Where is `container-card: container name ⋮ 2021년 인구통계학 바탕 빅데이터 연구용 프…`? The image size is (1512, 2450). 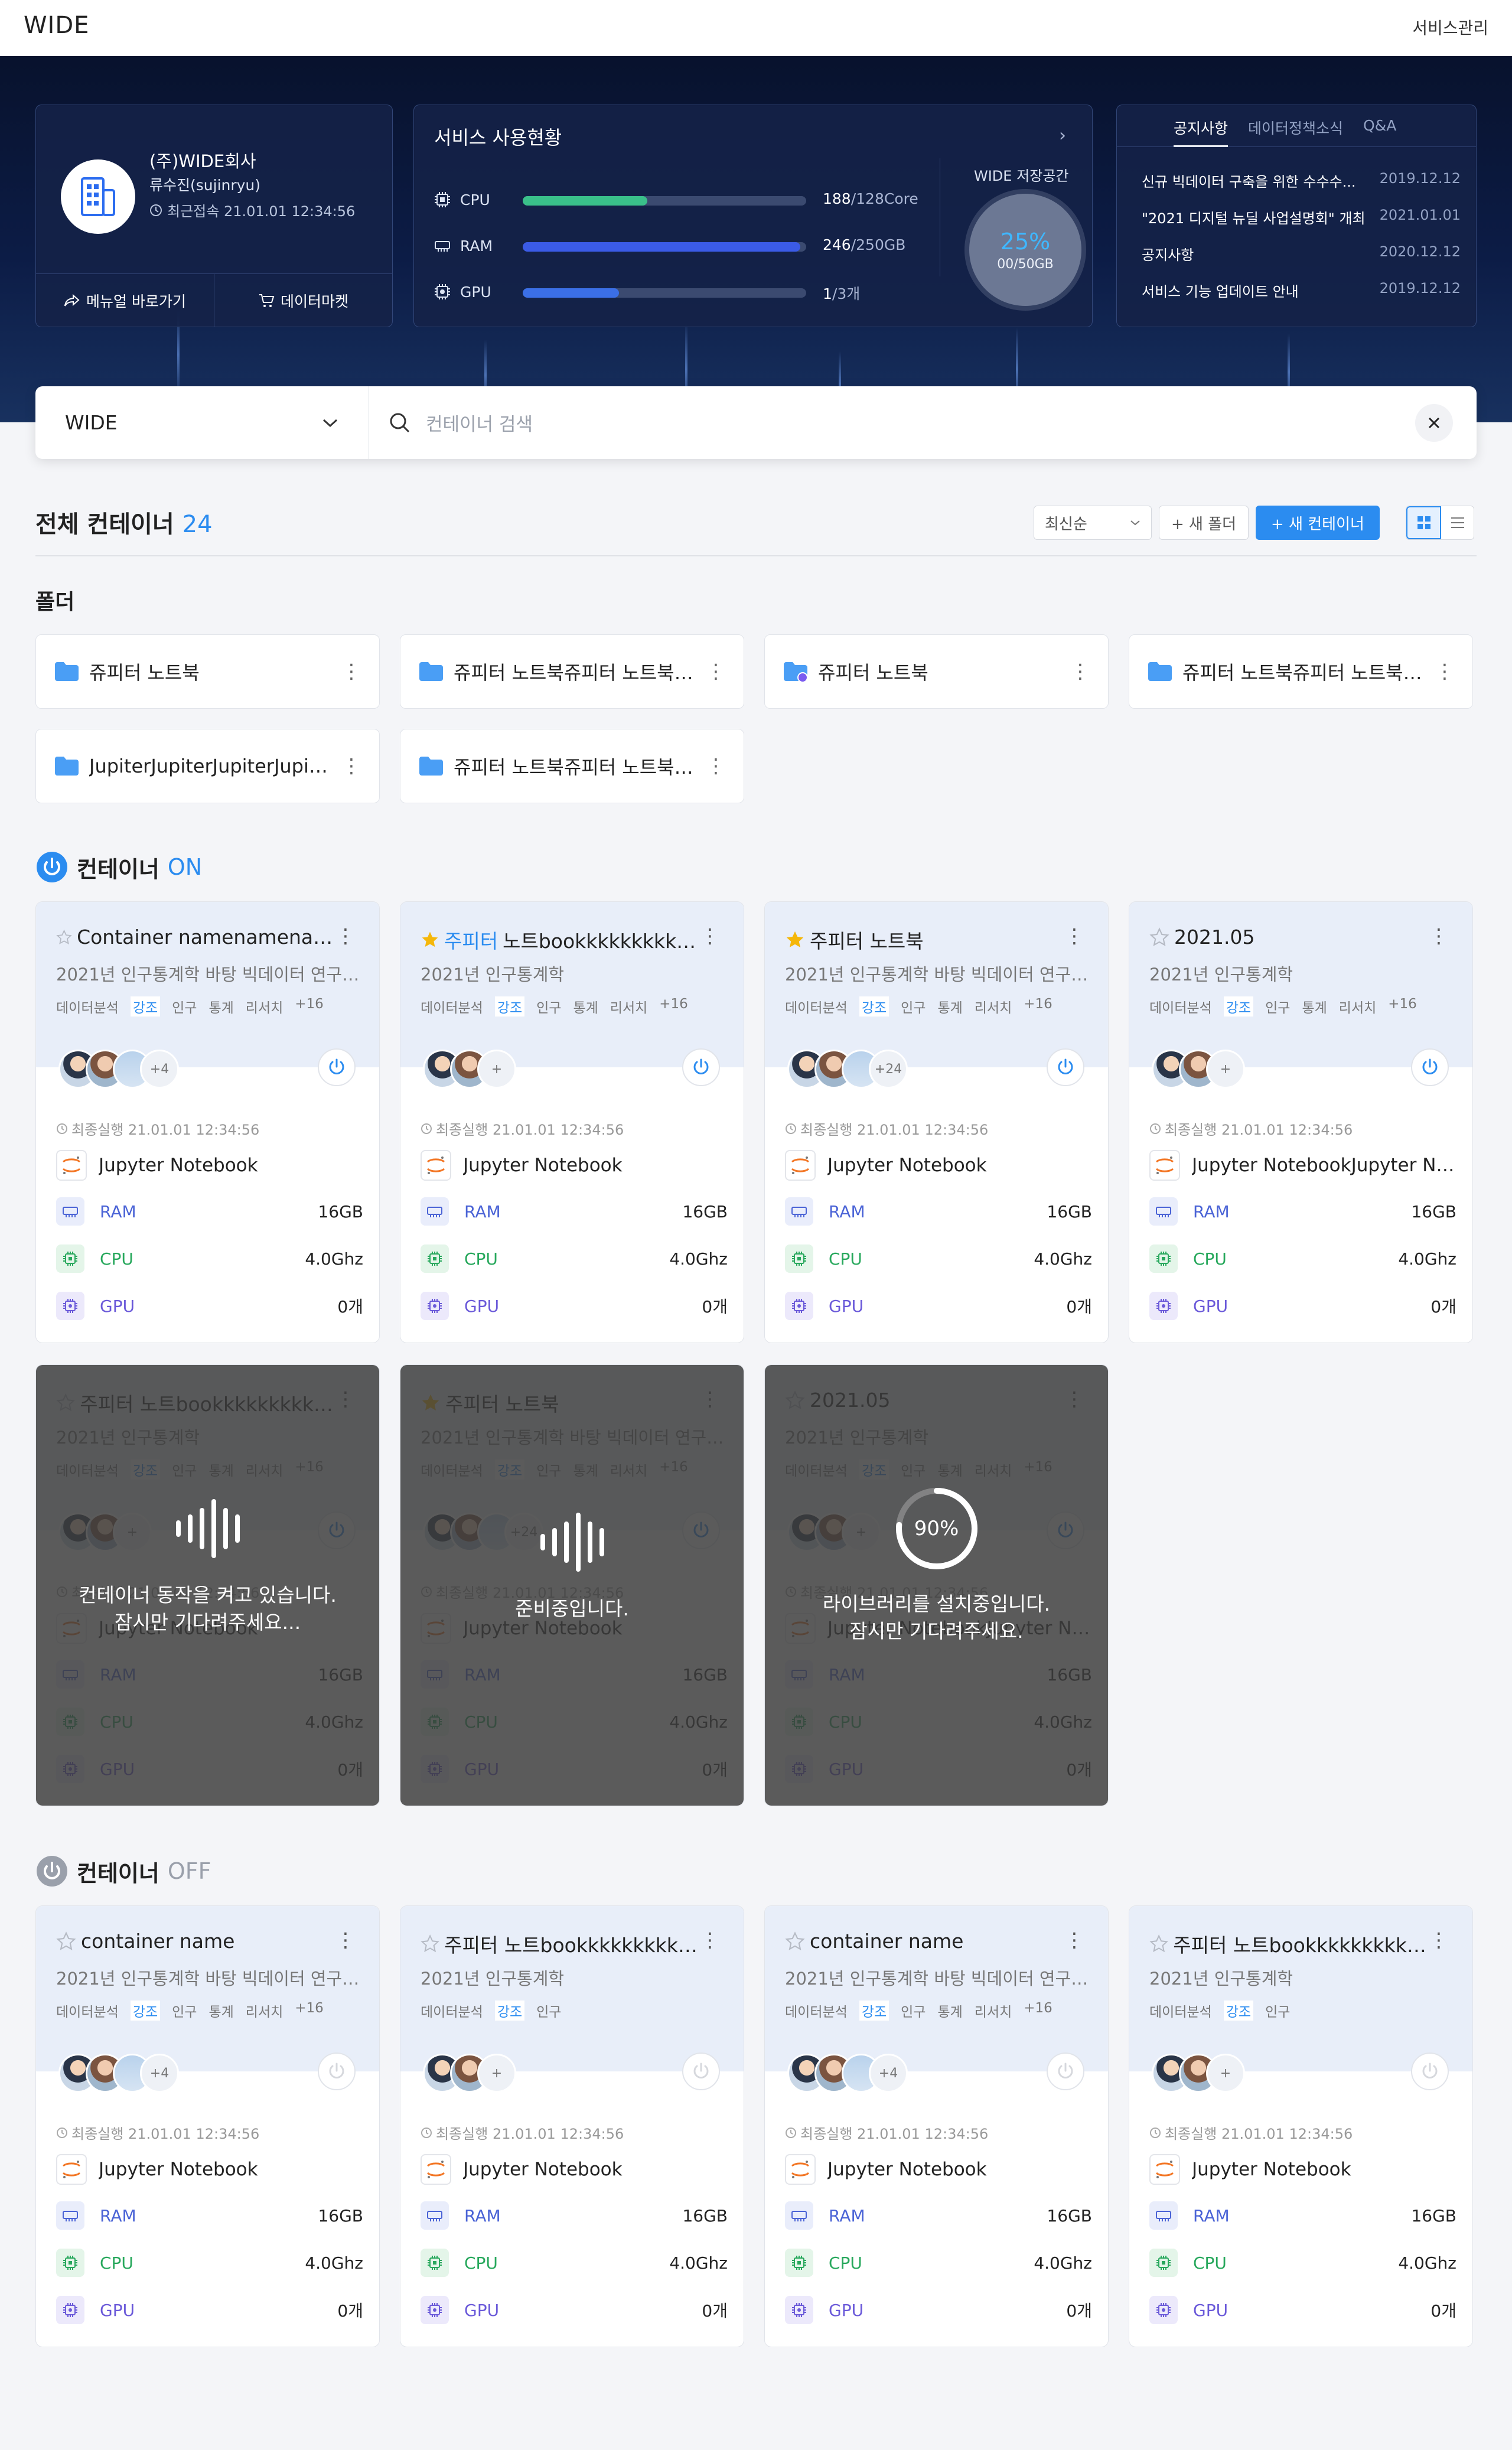 container-card: container name ⋮ 2021년 인구통계학 바탕 빅데이터 연구용 프… is located at coordinates (936, 2126).